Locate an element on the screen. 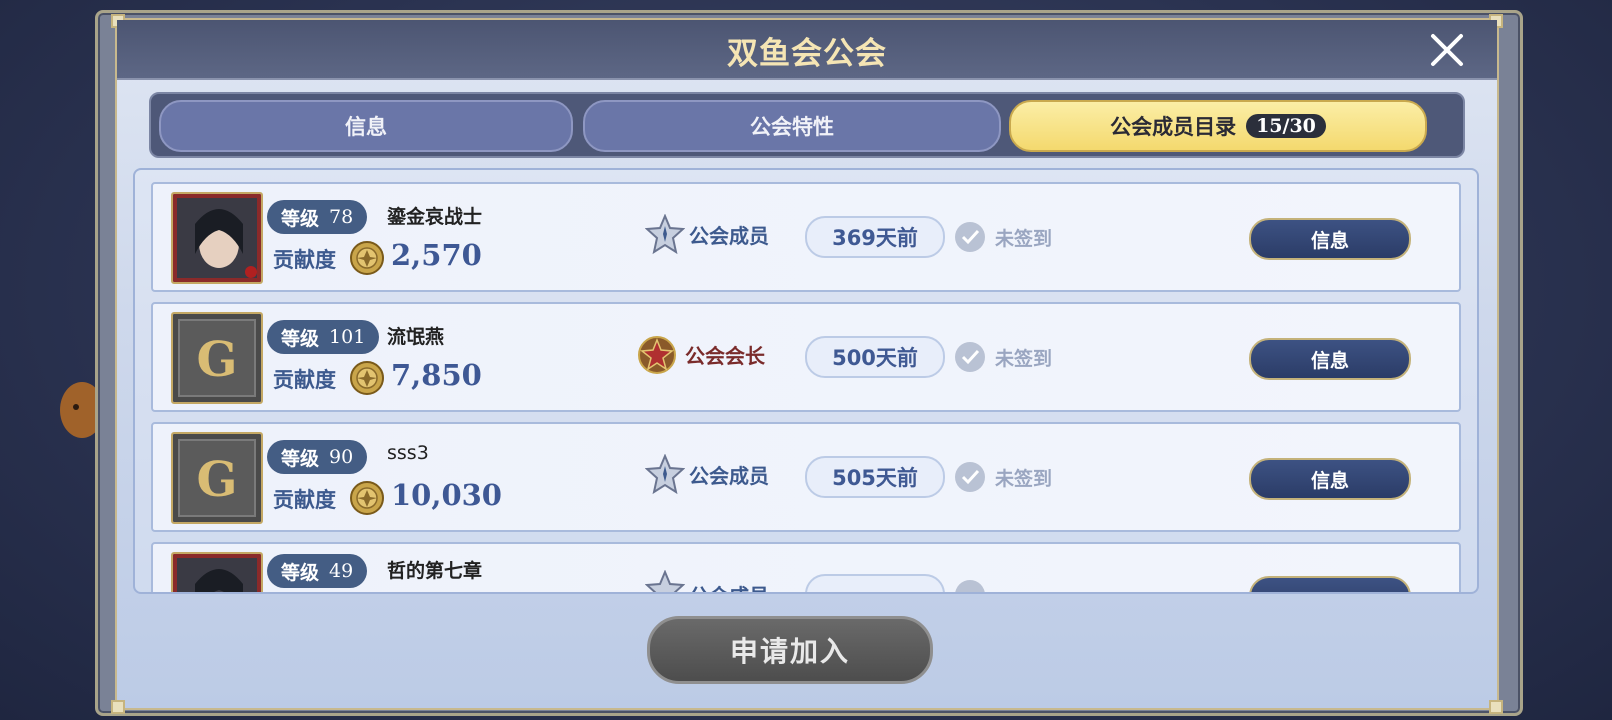 Image resolution: width=1612 pixels, height=720 pixels. level-value: 90 is located at coordinates (341, 457).